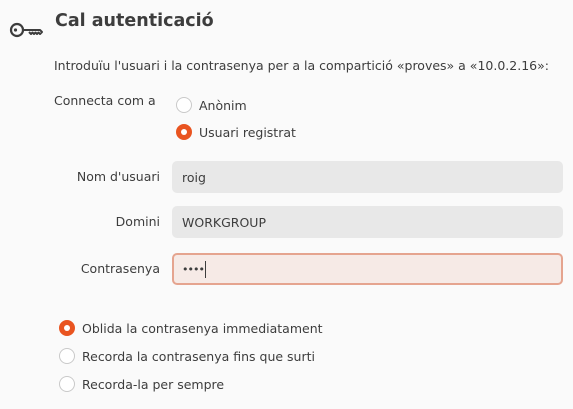  What do you see at coordinates (67, 328) in the screenshot?
I see `radio-forget-immediately-indicator` at bounding box center [67, 328].